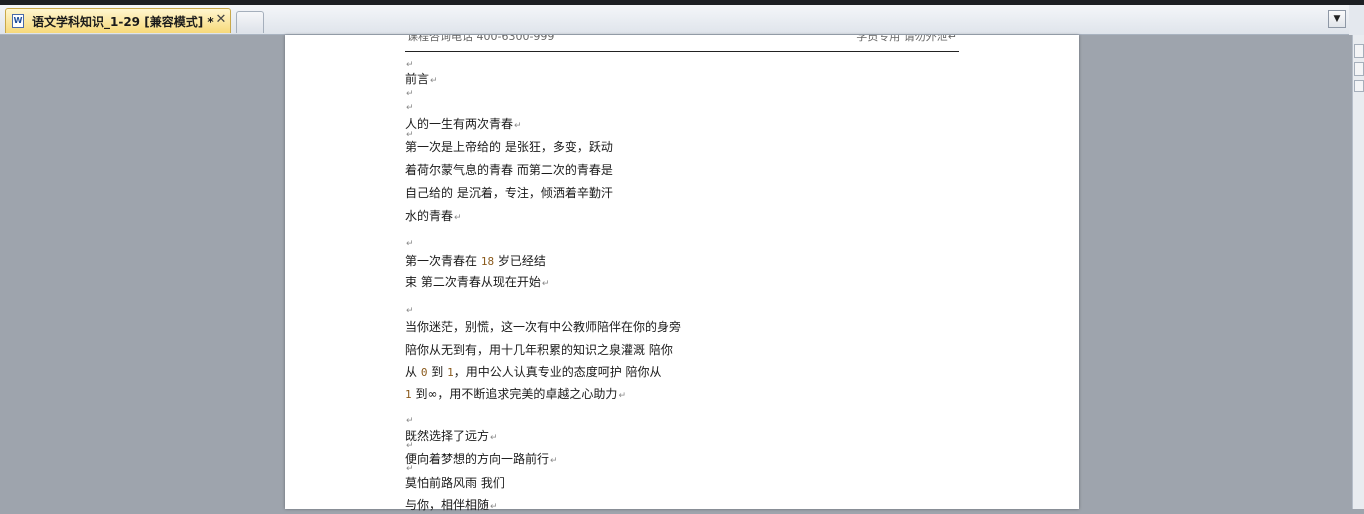  I want to click on scroll-up-button, so click(1359, 69).